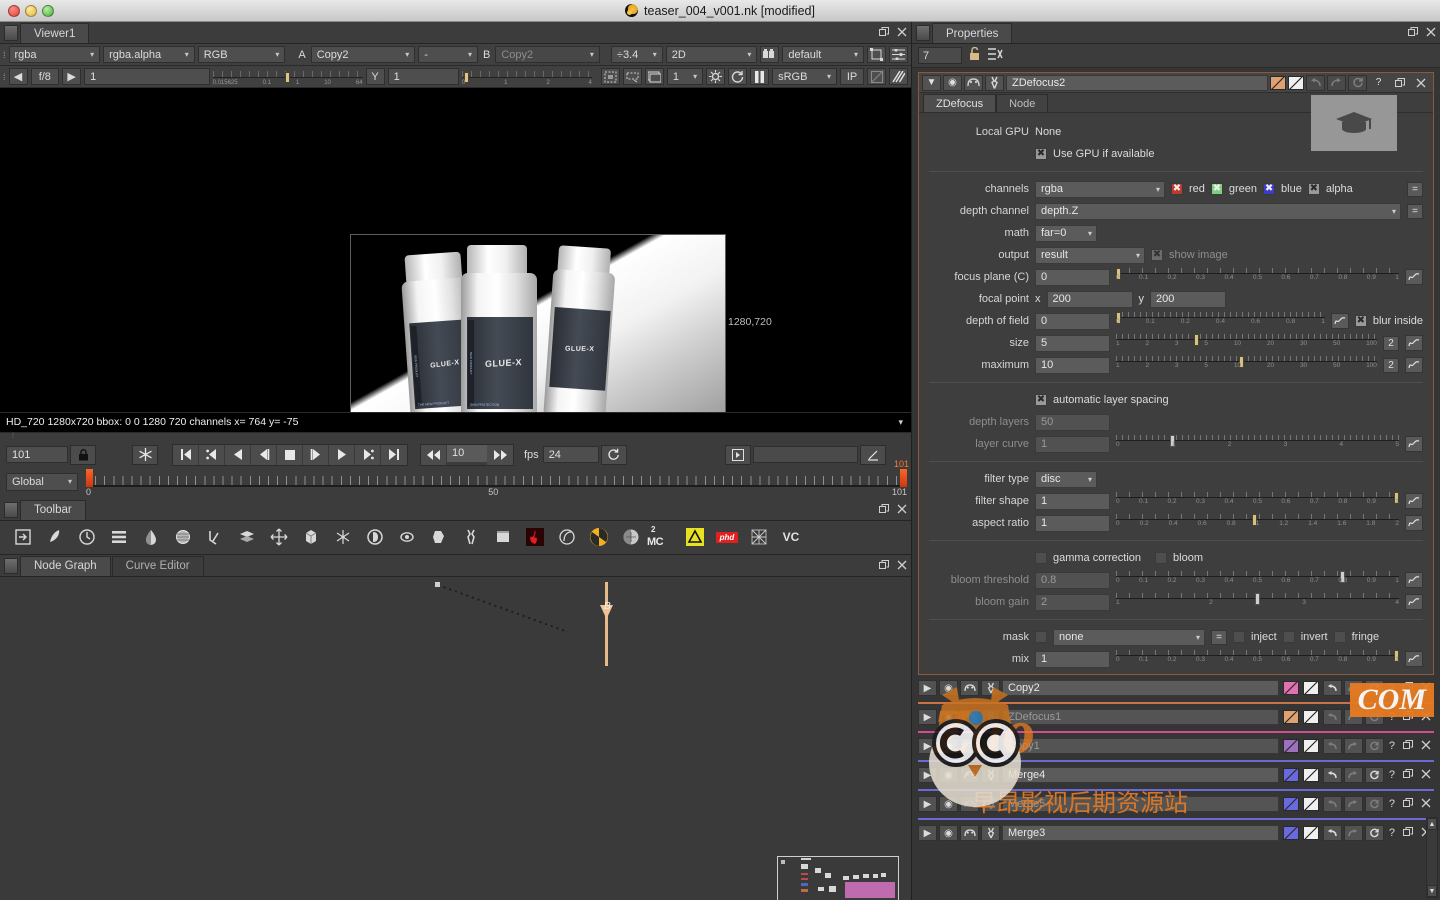 This screenshot has width=1440, height=900. Describe the element at coordinates (1090, 255) in the screenshot. I see `output-dropdown: result ▾` at that location.